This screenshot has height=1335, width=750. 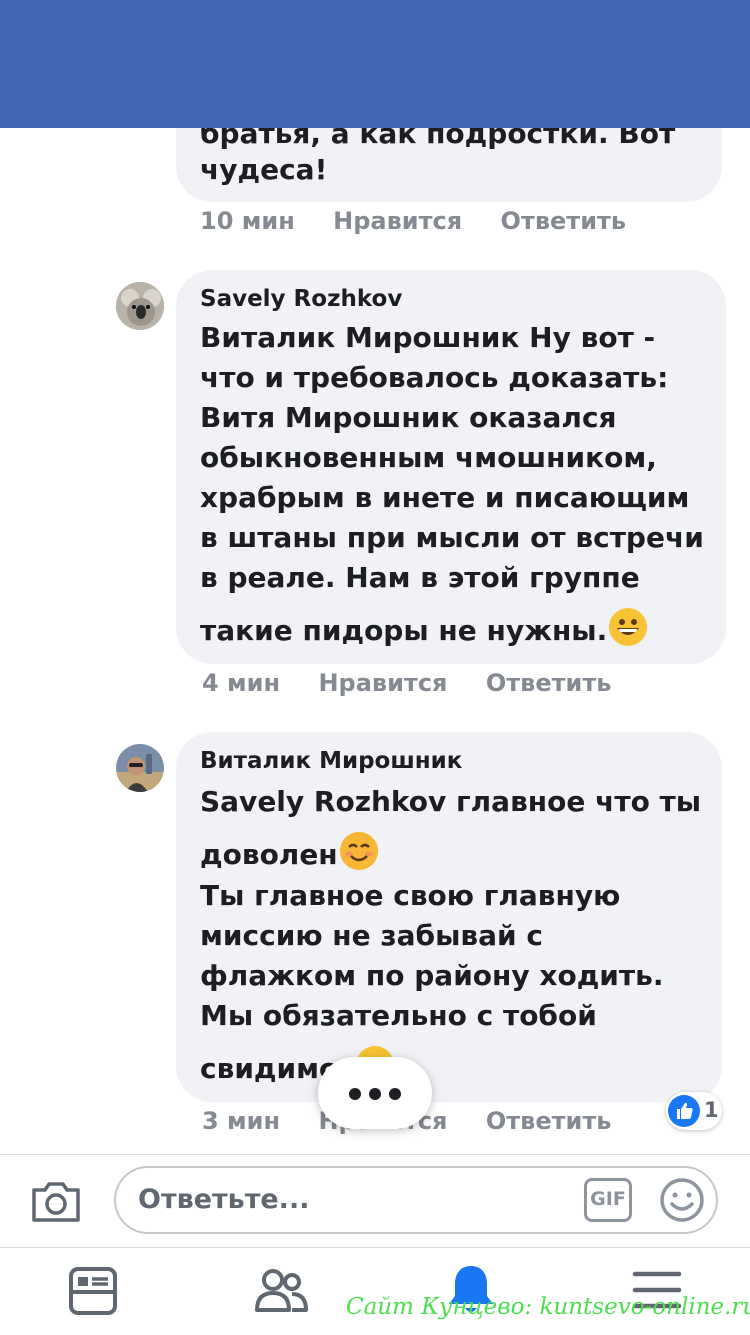 What do you see at coordinates (420, 577) in the screenshot?
I see `comment-text-line: в реале. Нам в этой группе` at bounding box center [420, 577].